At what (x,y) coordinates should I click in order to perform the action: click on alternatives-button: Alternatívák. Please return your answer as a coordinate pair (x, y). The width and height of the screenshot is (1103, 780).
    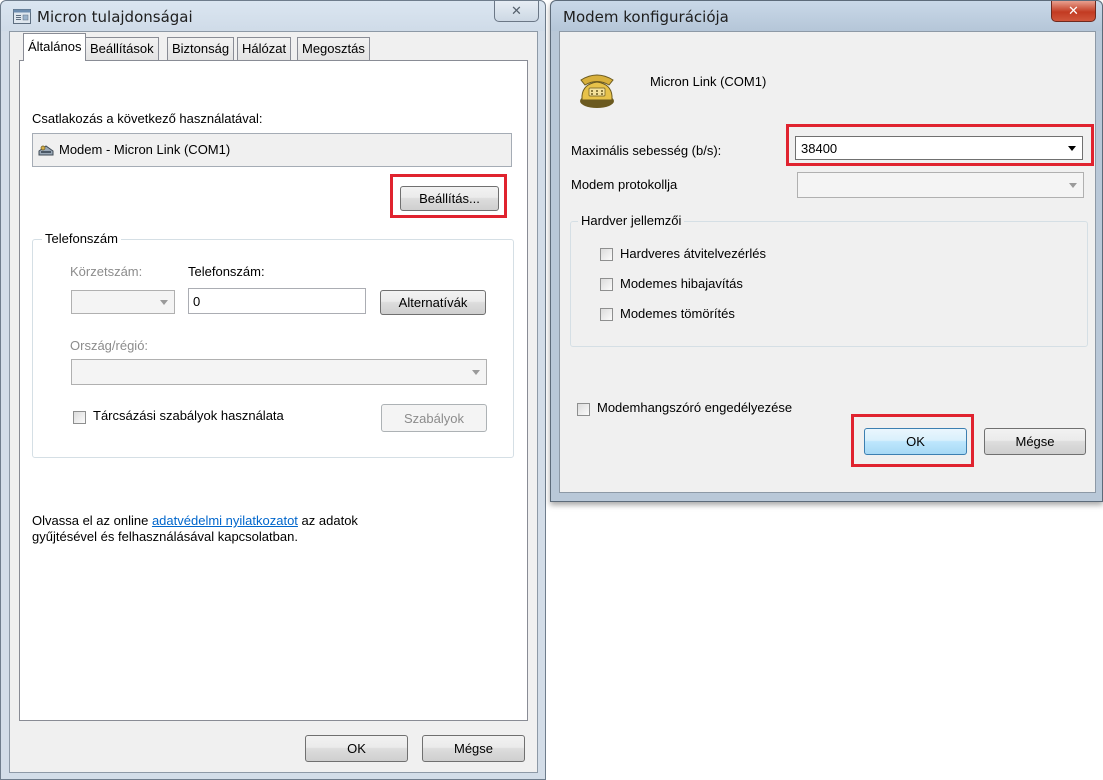
    Looking at the image, I should click on (433, 302).